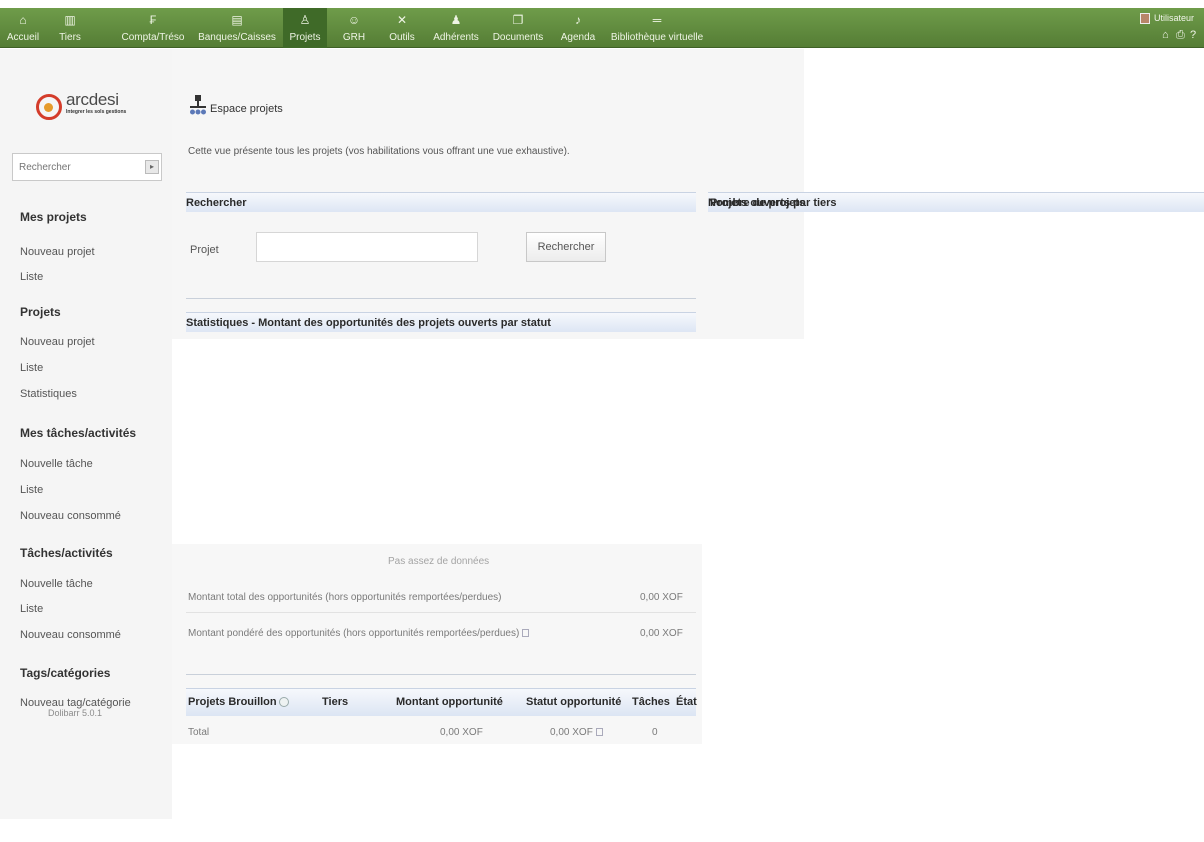 The height and width of the screenshot is (842, 1204). Describe the element at coordinates (651, 702) in the screenshot. I see `col-header-taches: Tâches` at that location.